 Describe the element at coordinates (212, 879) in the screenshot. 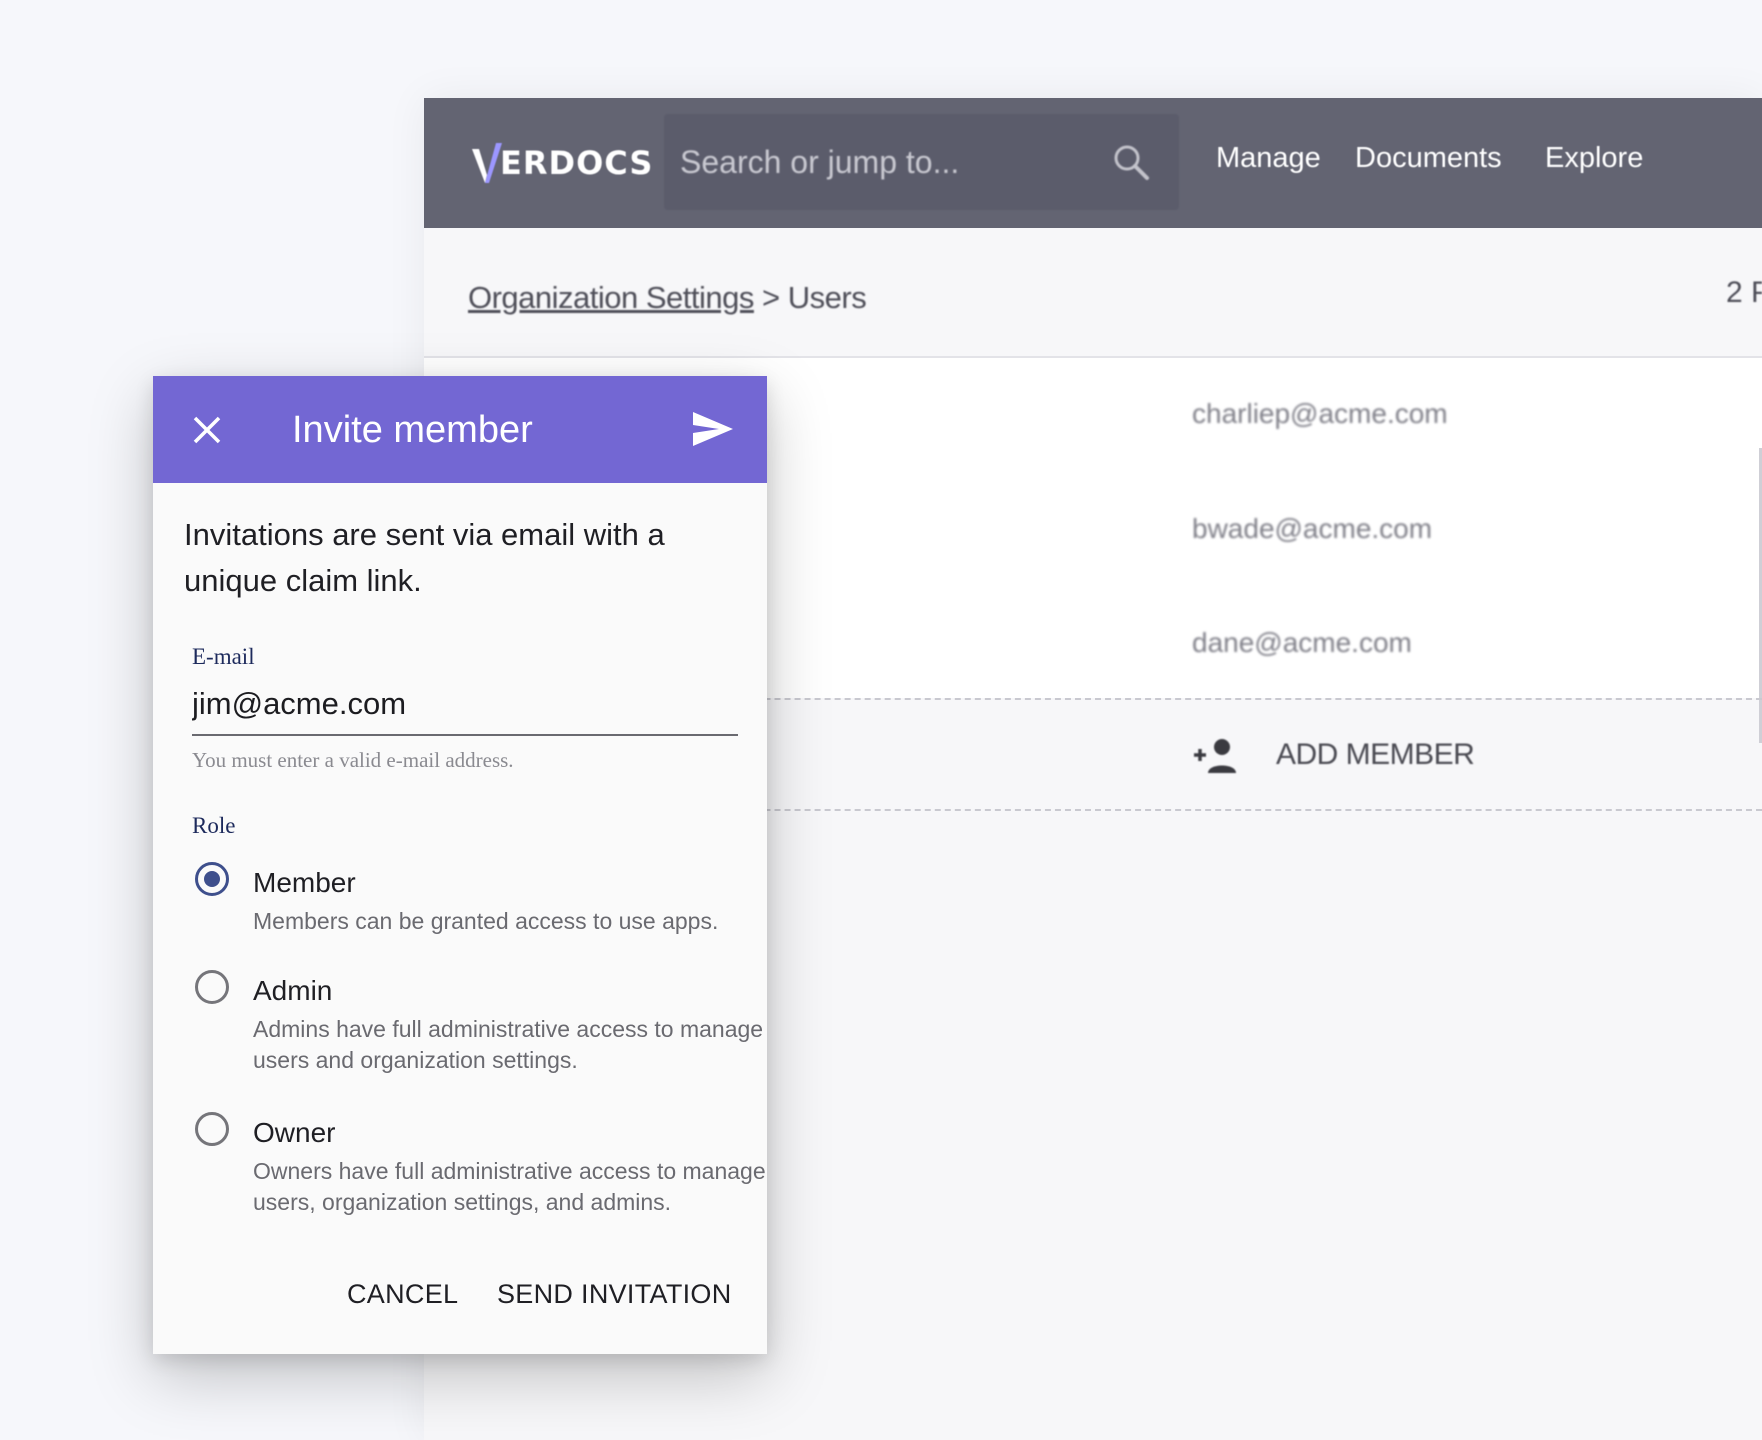

I see `role-radio-member` at that location.